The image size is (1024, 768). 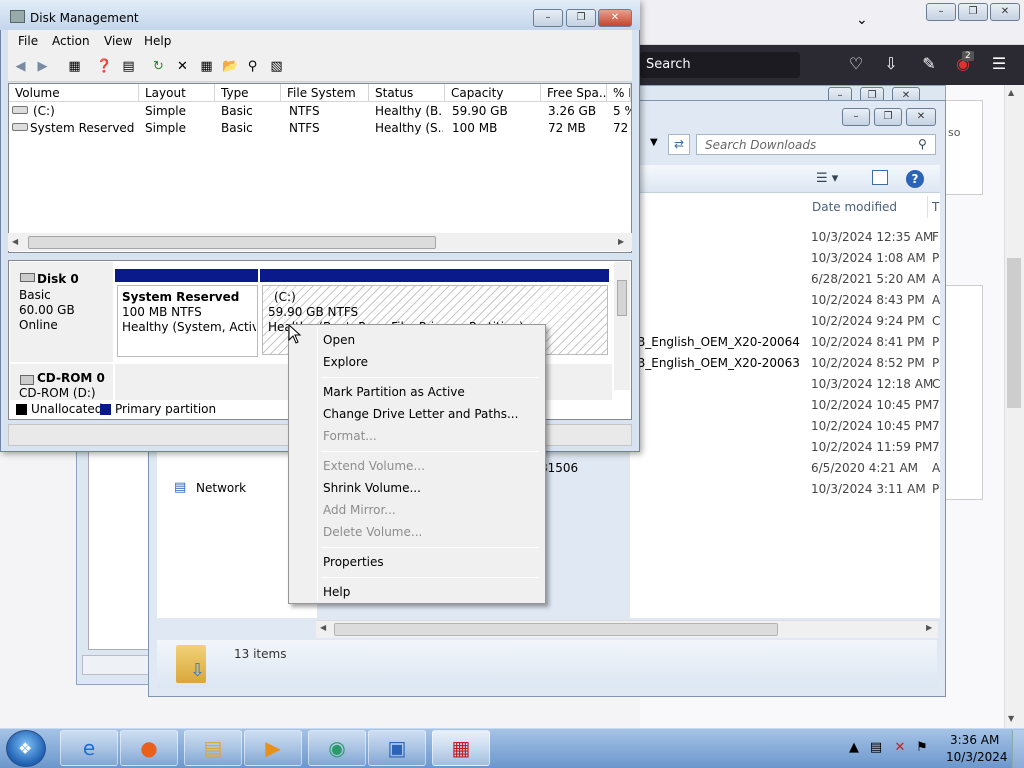 I want to click on menu-file: File, so click(x=28, y=41).